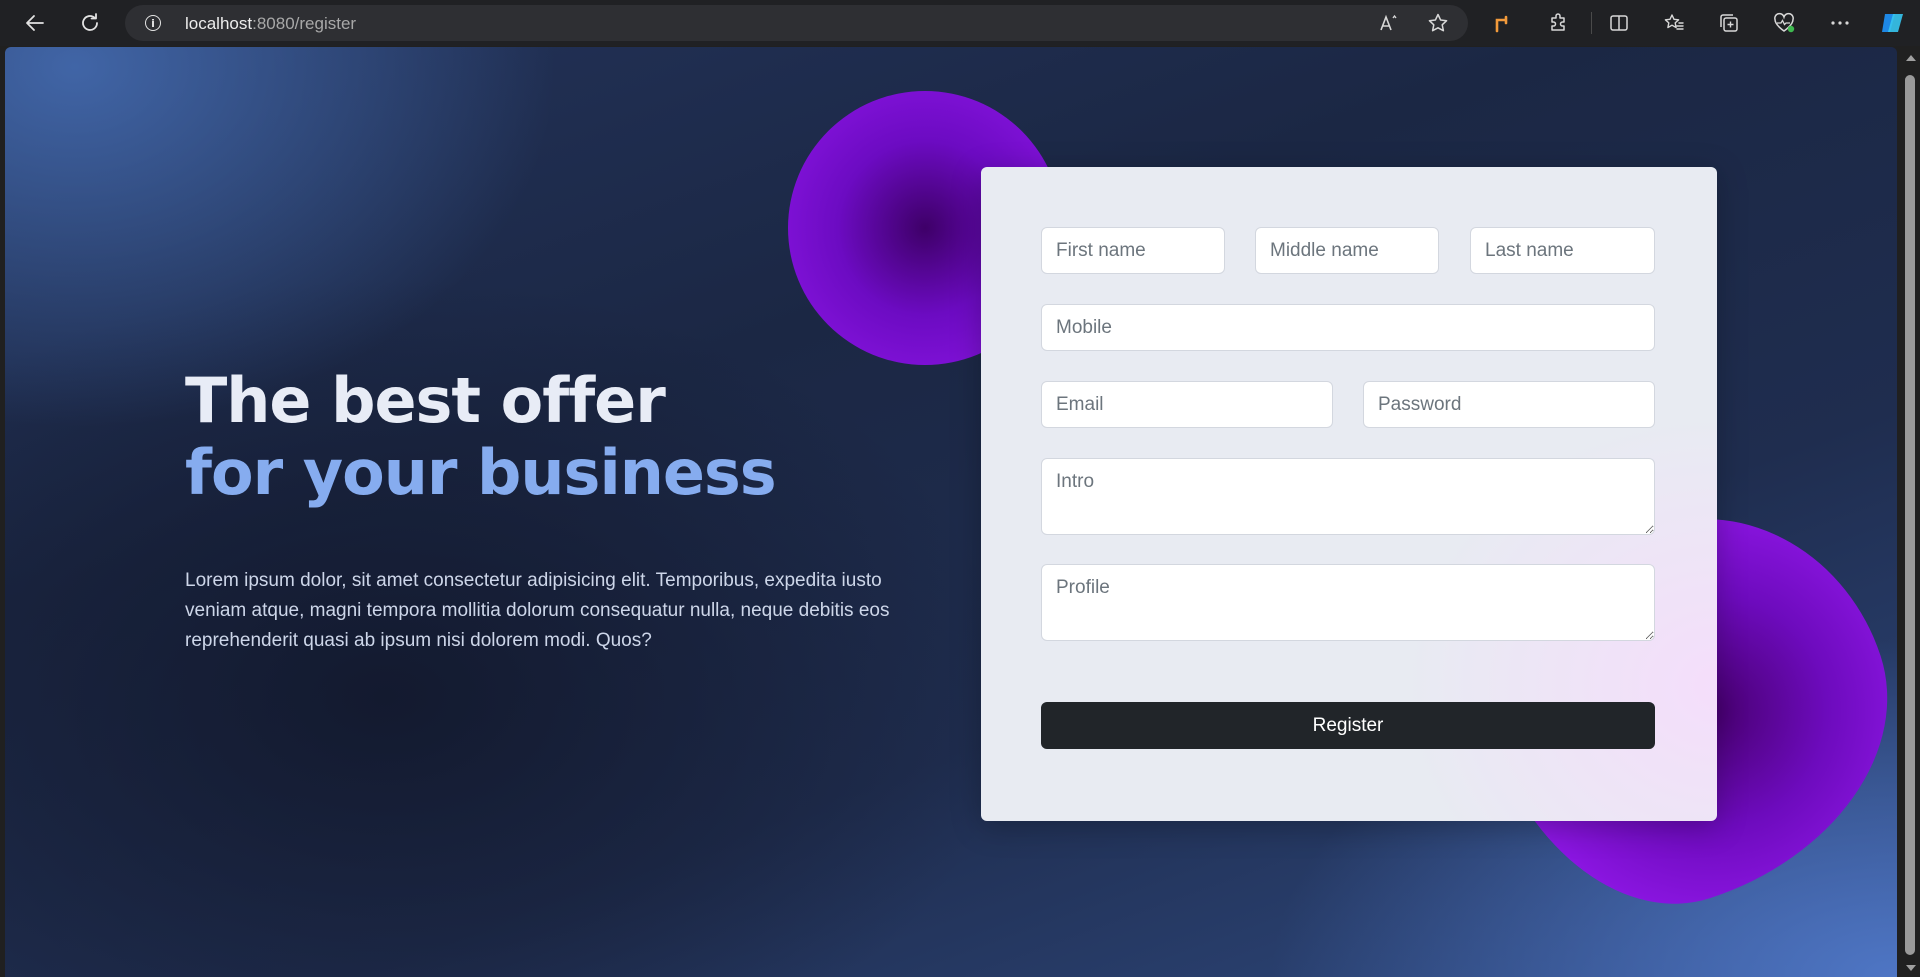 The width and height of the screenshot is (1920, 977). What do you see at coordinates (1133, 250) in the screenshot?
I see `first-name-input` at bounding box center [1133, 250].